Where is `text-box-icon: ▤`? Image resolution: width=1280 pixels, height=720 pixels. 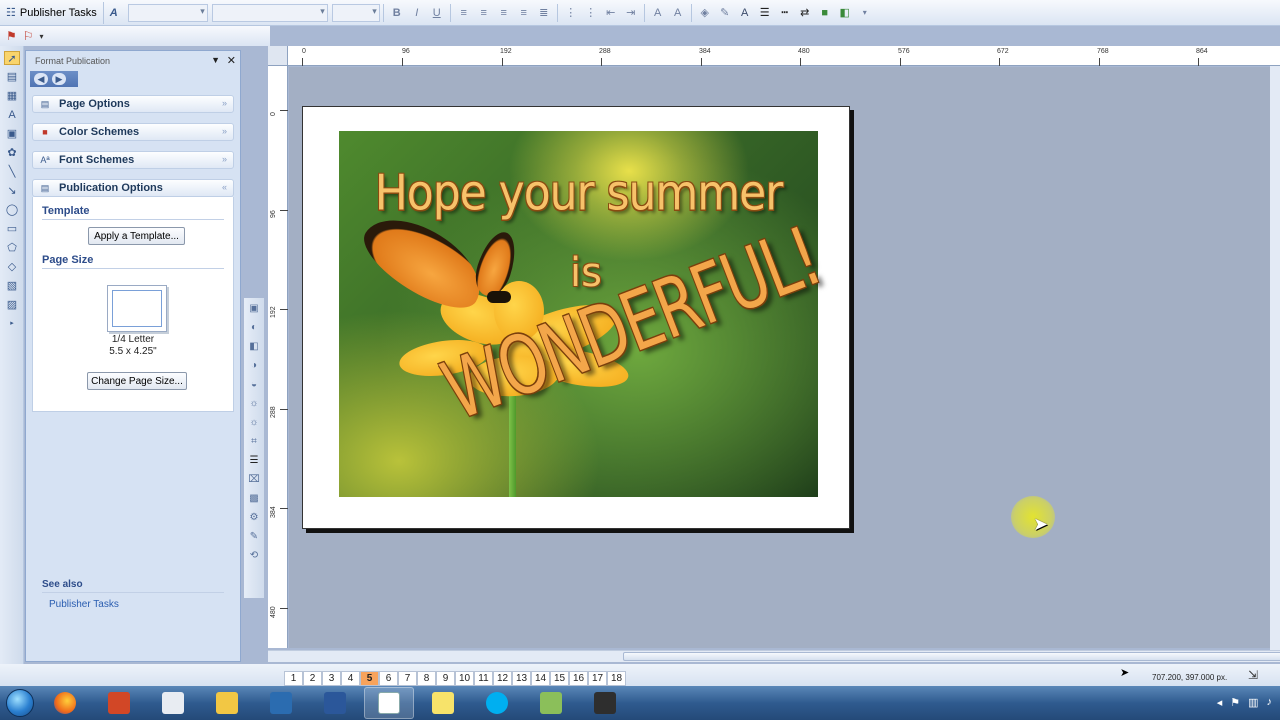
text-box-icon: ▤ is located at coordinates (12, 77).